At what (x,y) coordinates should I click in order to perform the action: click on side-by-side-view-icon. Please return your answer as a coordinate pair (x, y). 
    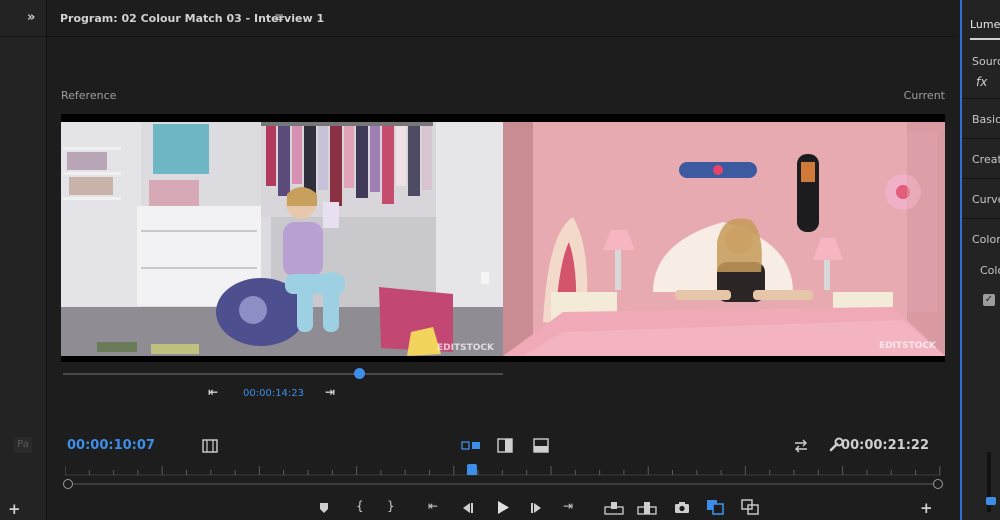
    Looking at the image, I should click on (471, 446).